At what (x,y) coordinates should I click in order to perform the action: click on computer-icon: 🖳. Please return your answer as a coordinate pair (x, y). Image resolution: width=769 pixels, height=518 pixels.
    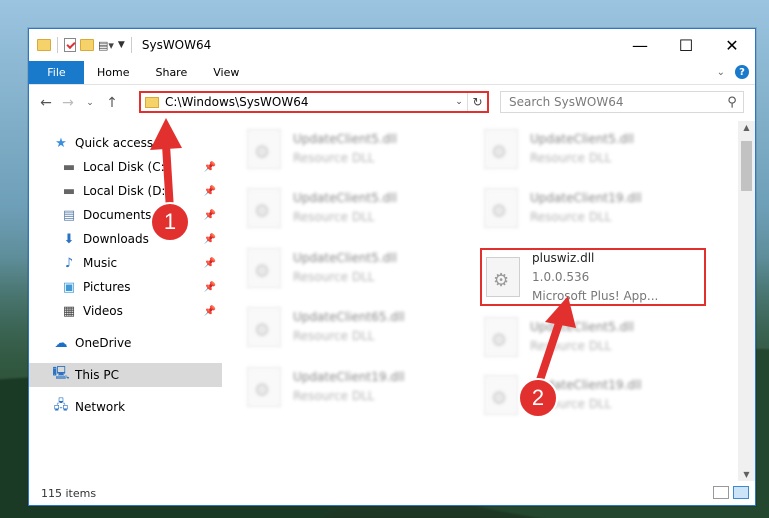
    Looking at the image, I should click on (61, 373).